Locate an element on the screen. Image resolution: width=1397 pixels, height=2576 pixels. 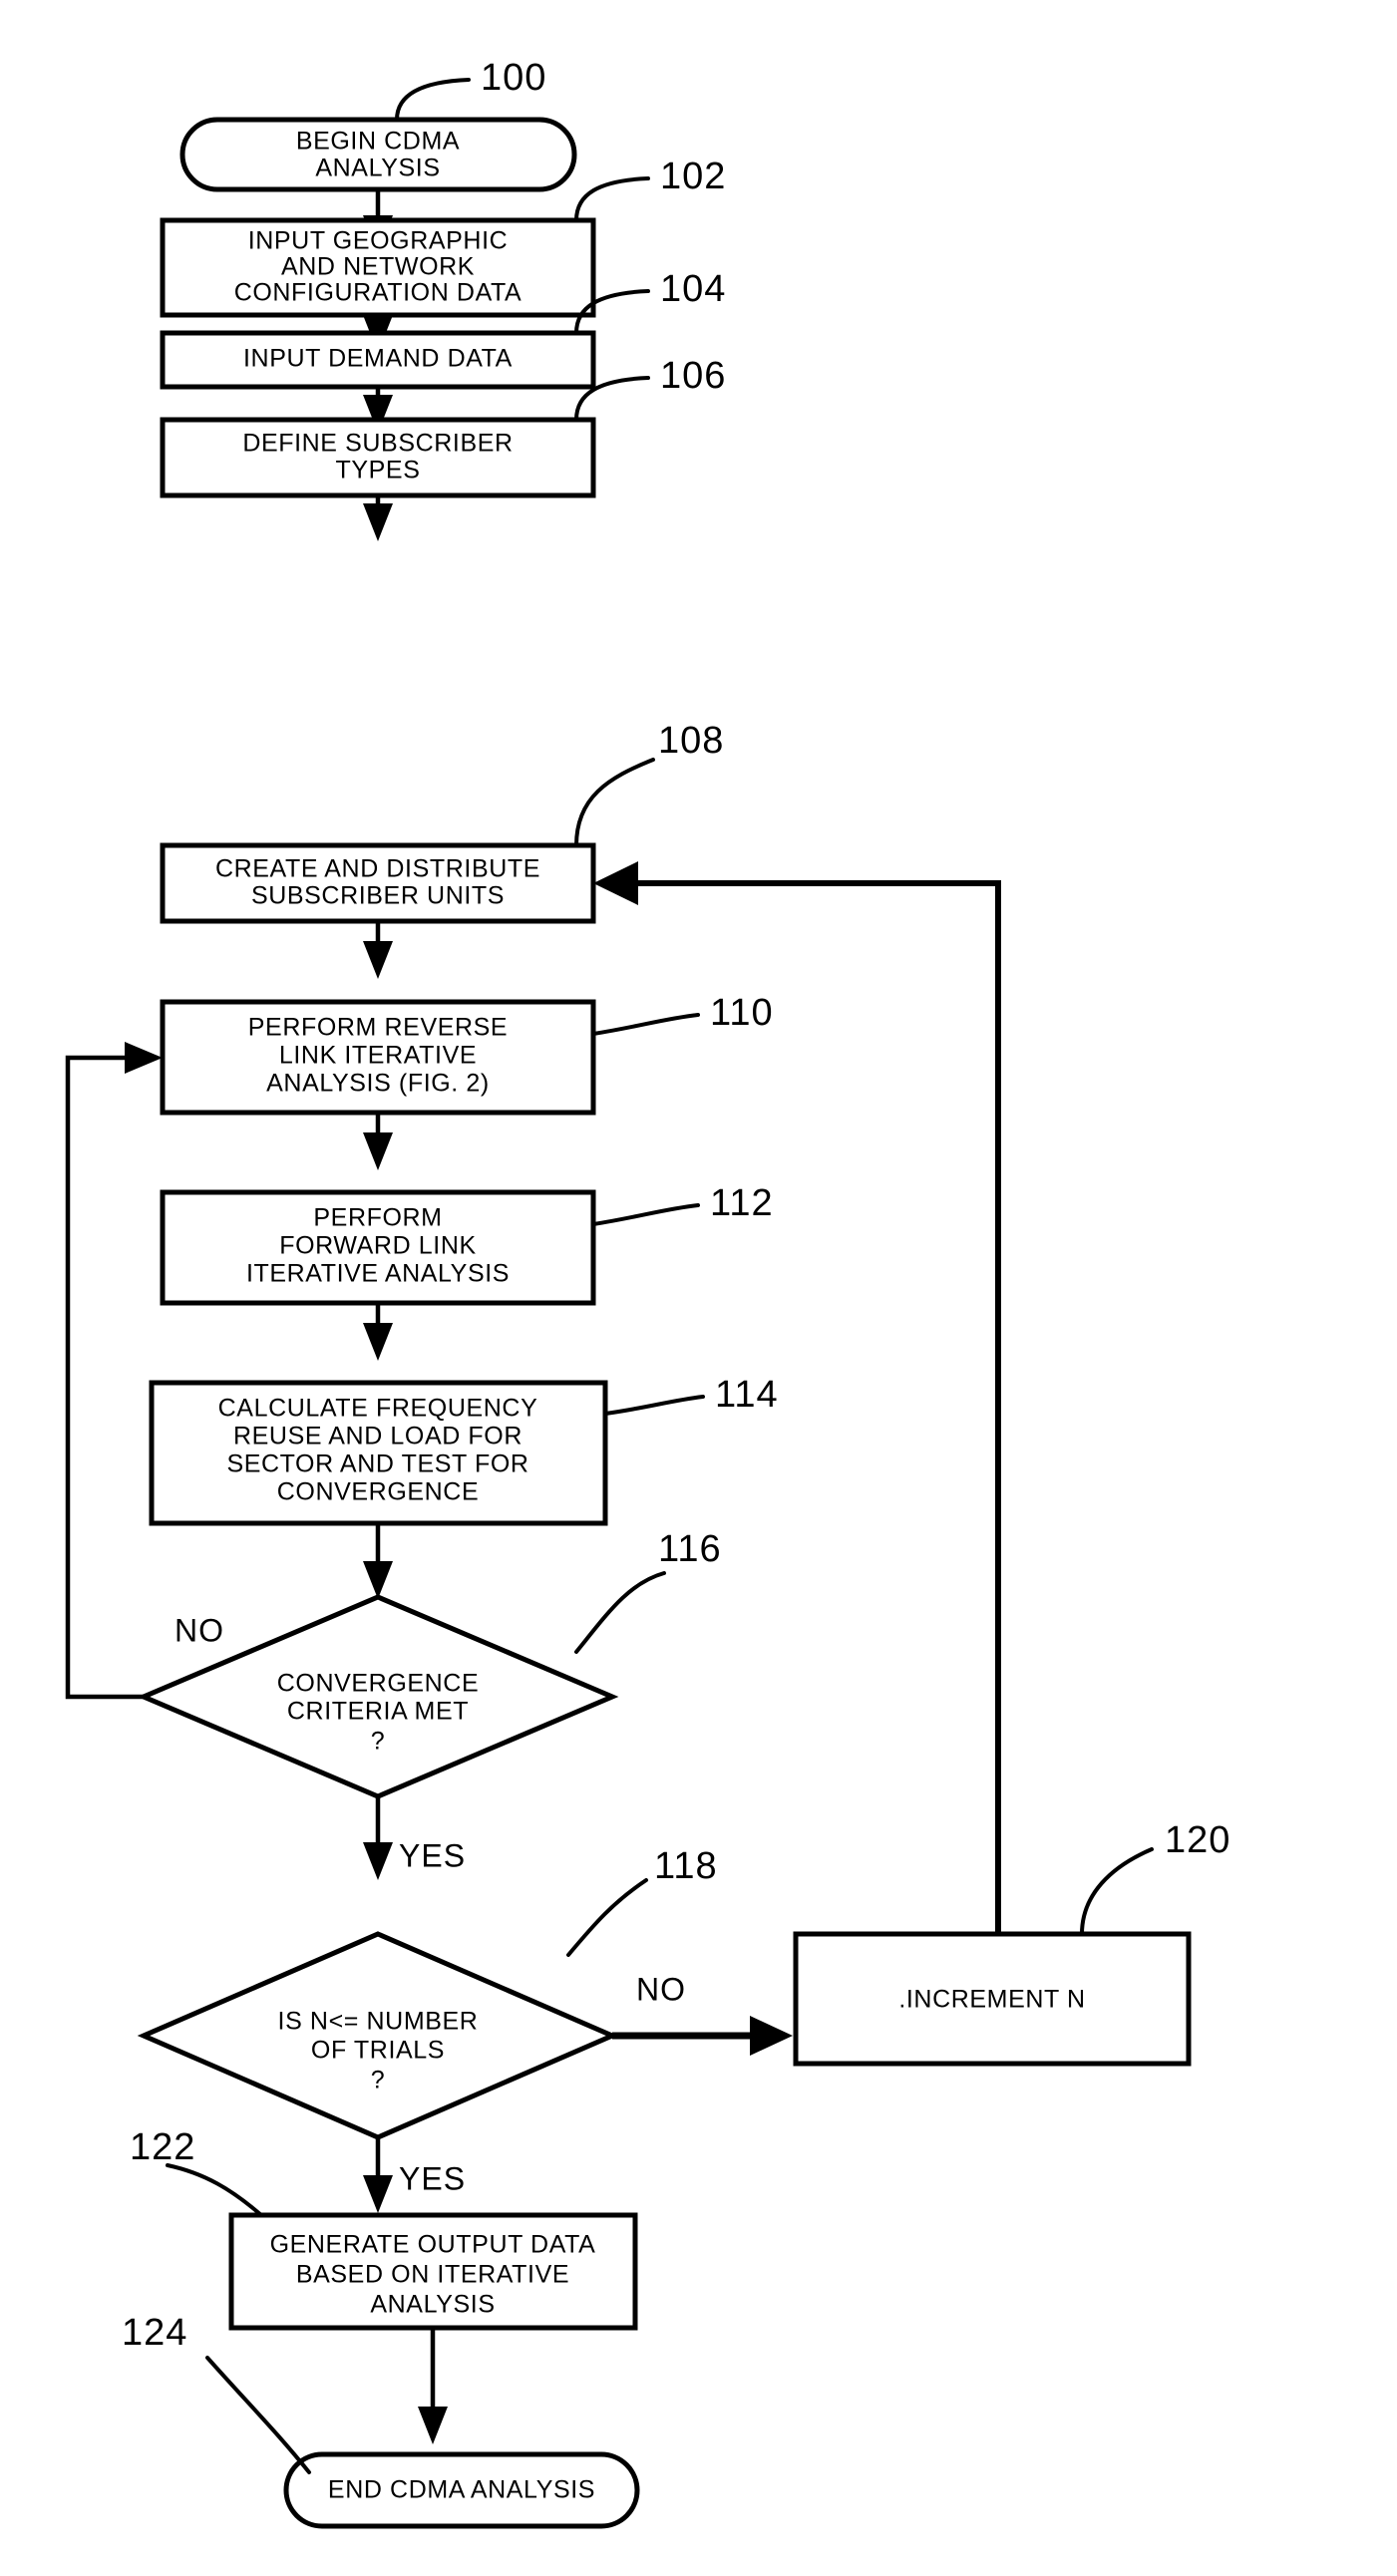
loopback-convergence-no is located at coordinates (114, 1371).